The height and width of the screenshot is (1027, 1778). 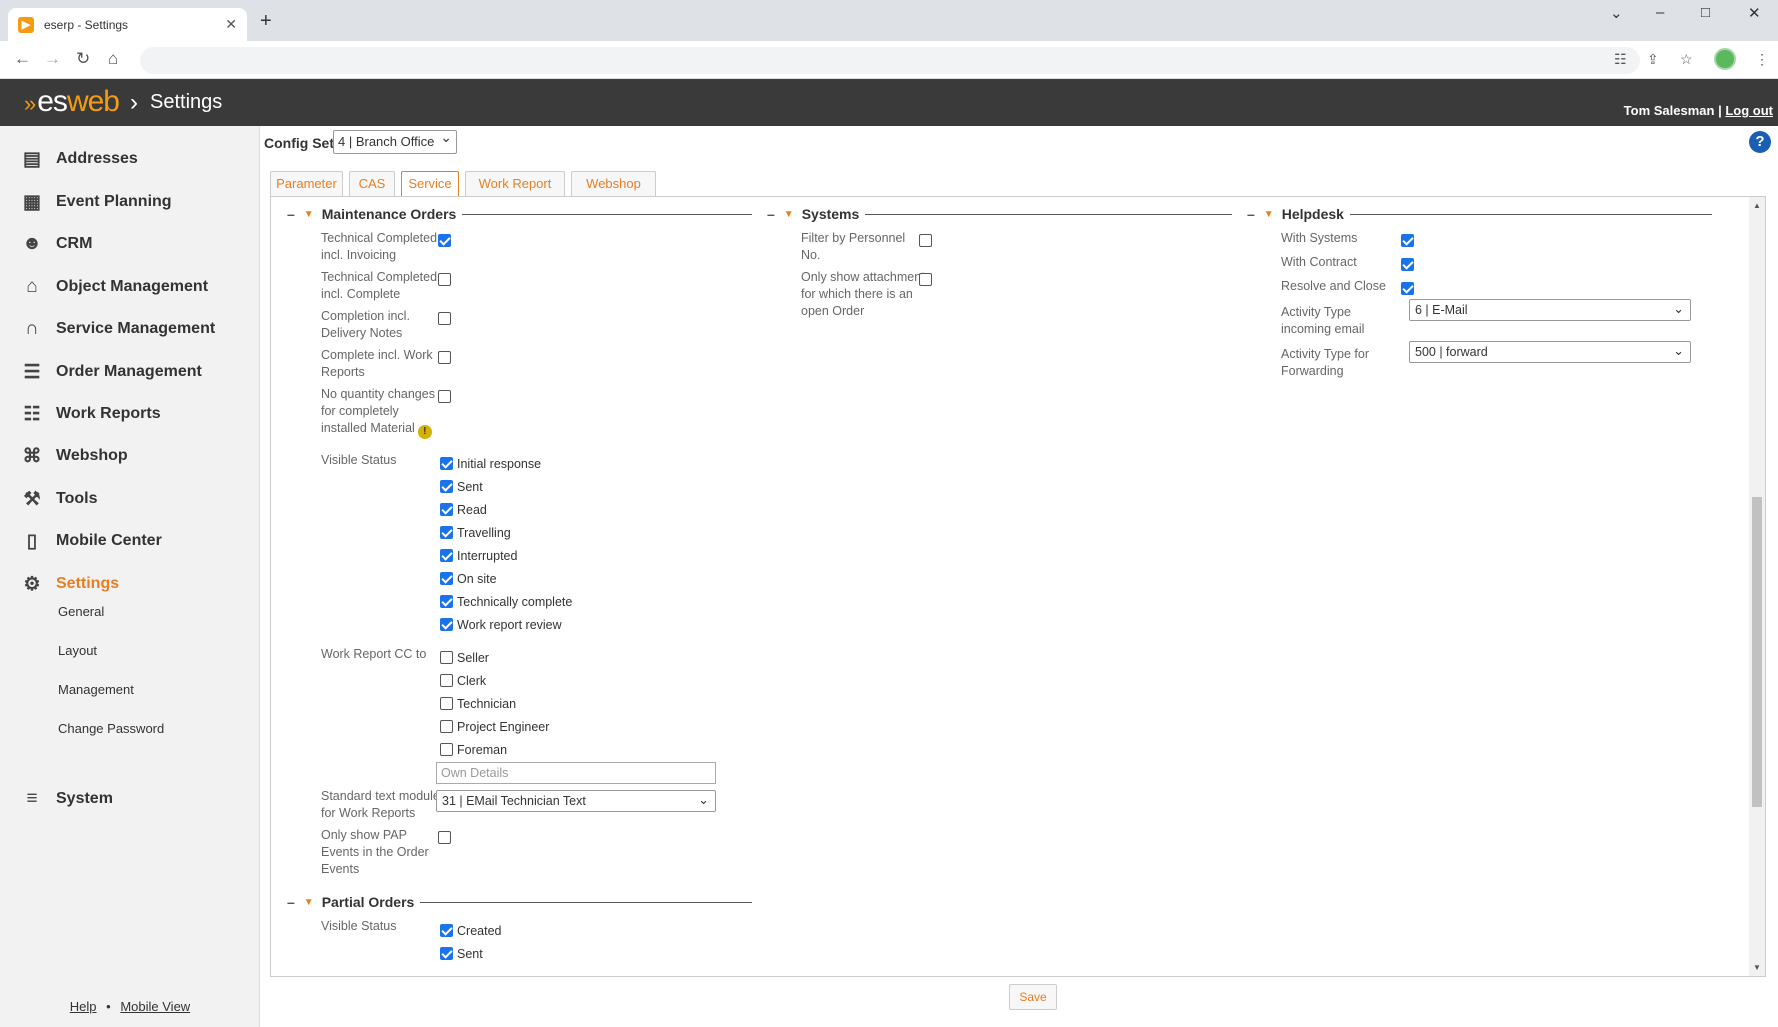 I want to click on esweb-logo: »esweb, so click(x=72, y=102).